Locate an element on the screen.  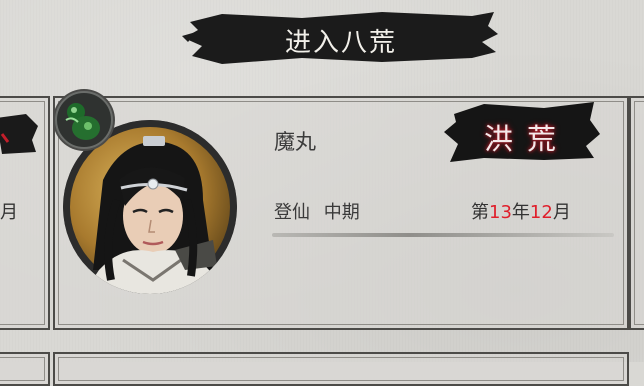
divider is located at coordinates (443, 235).